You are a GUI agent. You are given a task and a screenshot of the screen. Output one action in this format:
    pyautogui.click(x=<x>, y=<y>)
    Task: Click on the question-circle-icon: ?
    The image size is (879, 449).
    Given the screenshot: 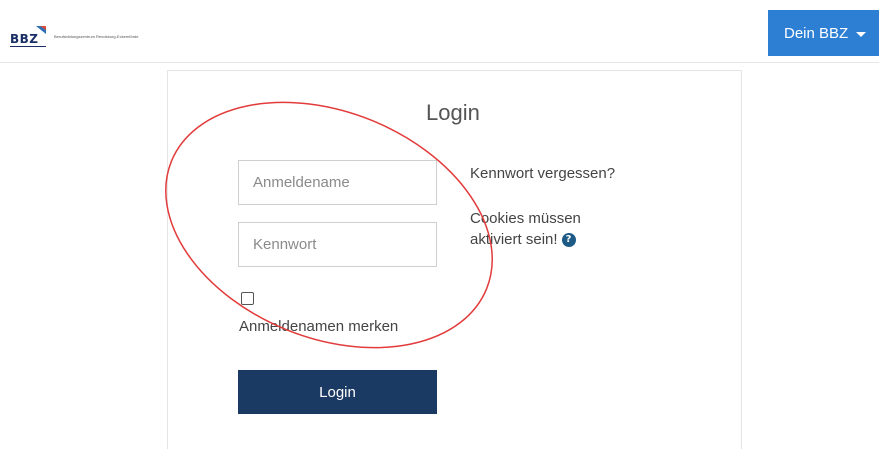 What is the action you would take?
    pyautogui.click(x=568, y=240)
    